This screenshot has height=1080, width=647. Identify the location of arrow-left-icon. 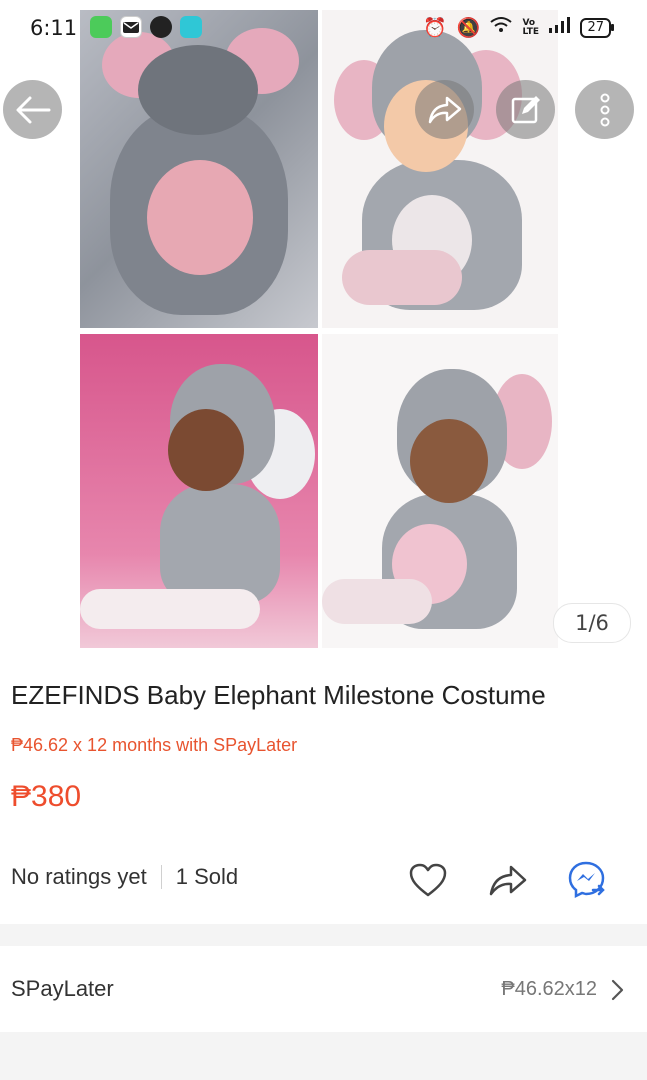
(33, 109).